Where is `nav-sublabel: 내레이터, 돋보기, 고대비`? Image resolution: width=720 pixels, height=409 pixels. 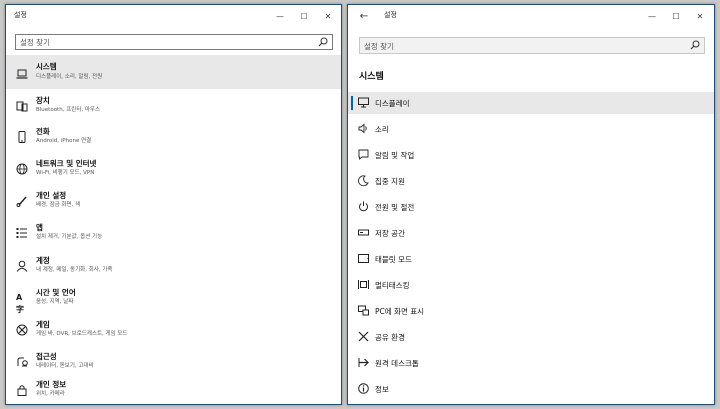 nav-sublabel: 내레이터, 돋보기, 고대비 is located at coordinates (65, 366).